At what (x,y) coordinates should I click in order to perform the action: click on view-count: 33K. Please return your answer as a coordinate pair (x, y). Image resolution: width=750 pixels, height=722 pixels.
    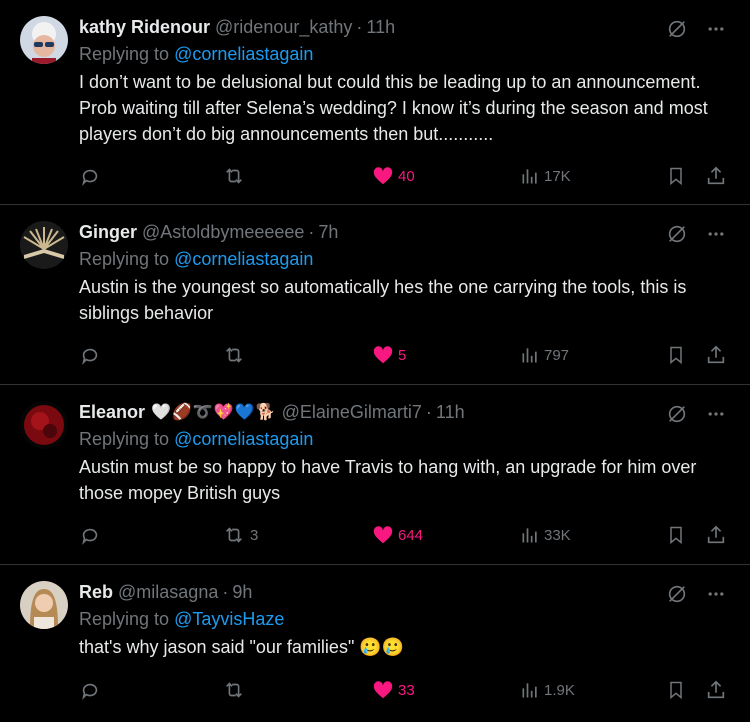
    Looking at the image, I should click on (557, 535).